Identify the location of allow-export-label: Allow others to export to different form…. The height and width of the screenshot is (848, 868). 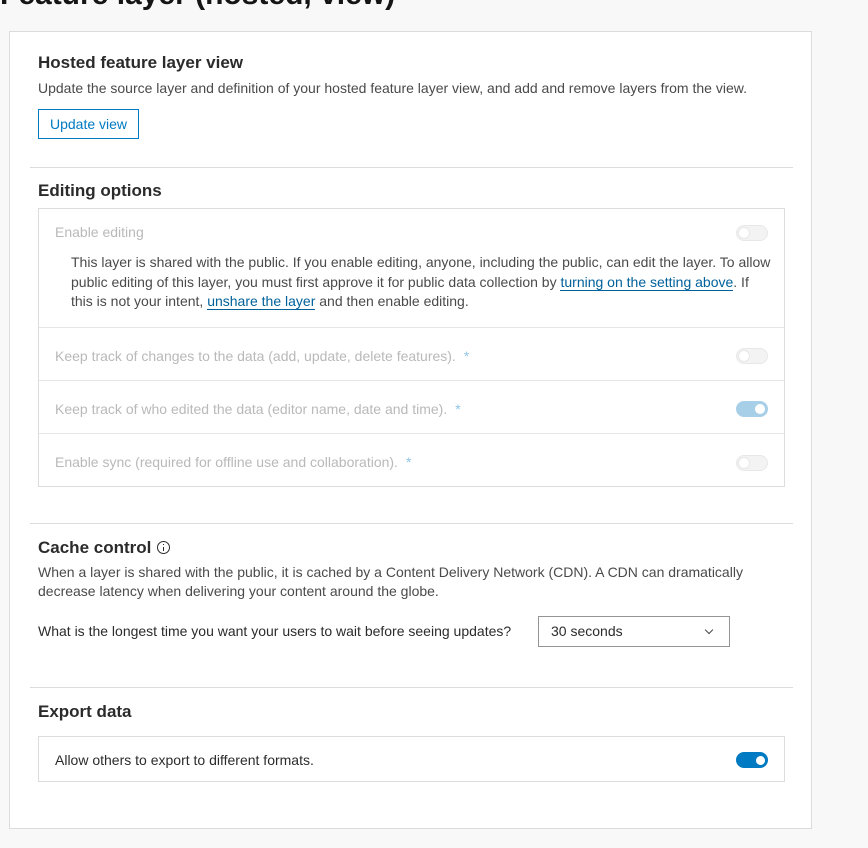
(184, 760).